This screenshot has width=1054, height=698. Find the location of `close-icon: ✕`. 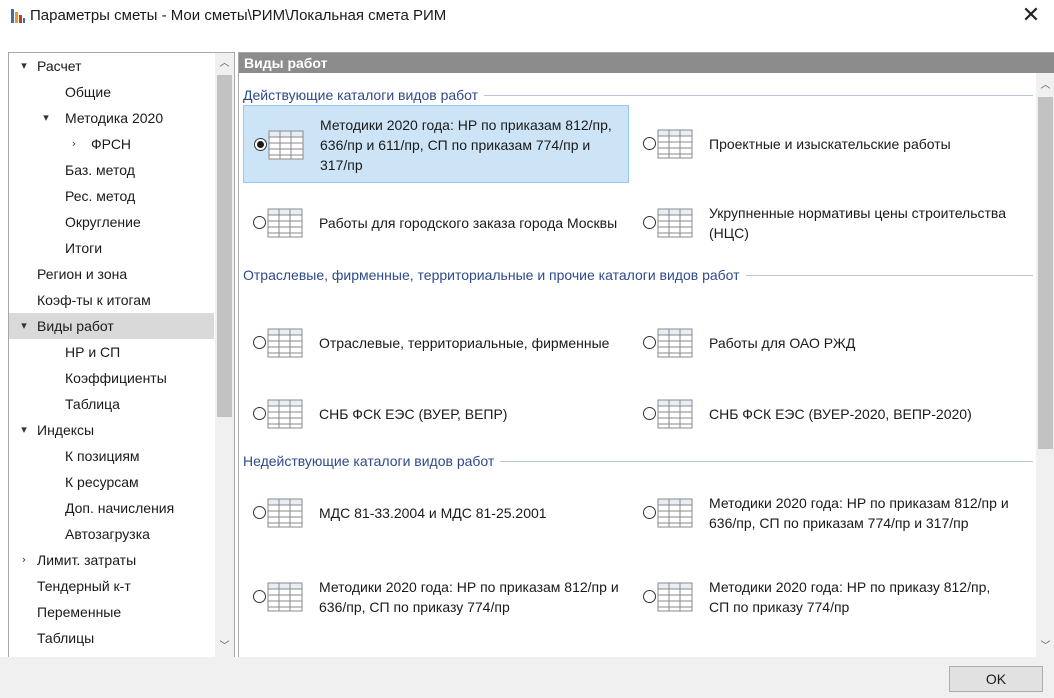

close-icon: ✕ is located at coordinates (1031, 15).